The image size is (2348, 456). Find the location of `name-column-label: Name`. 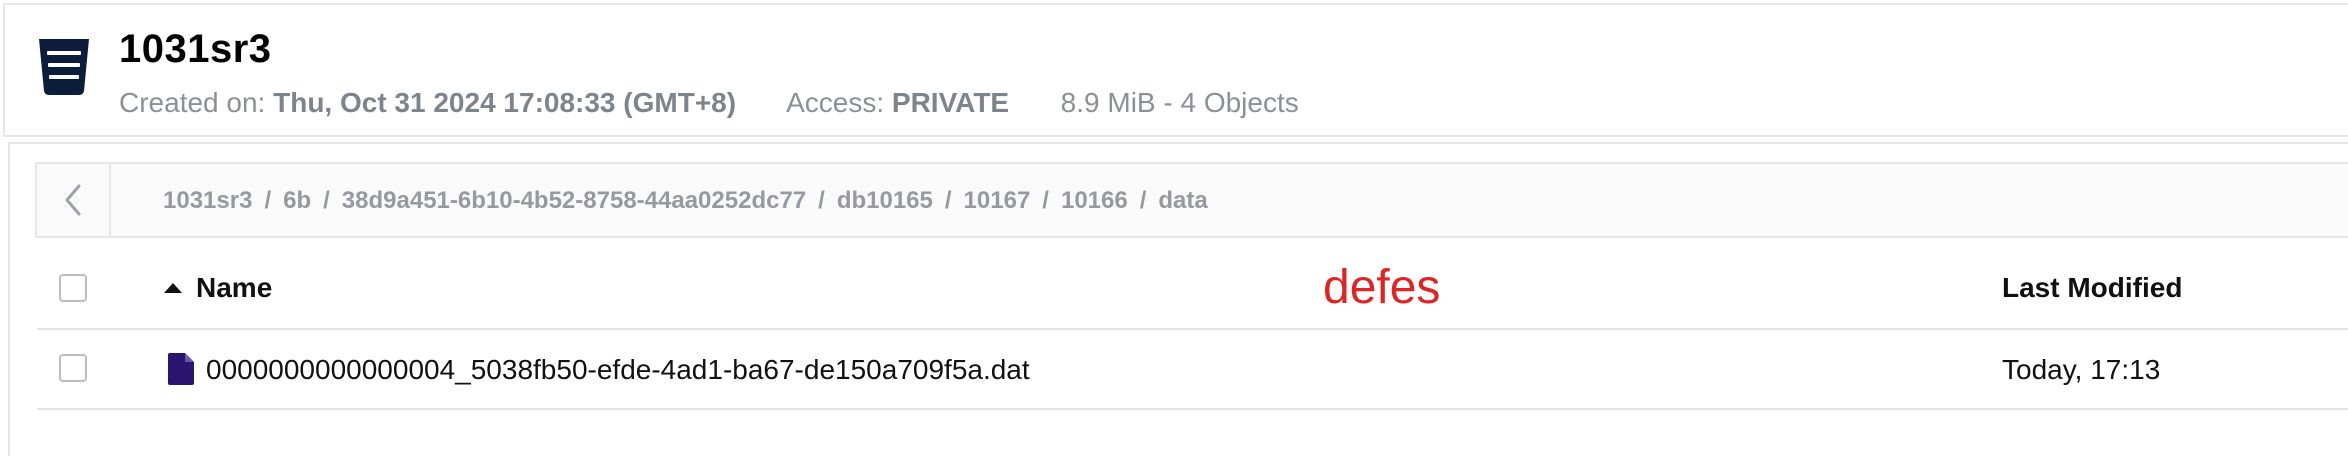

name-column-label: Name is located at coordinates (234, 287).